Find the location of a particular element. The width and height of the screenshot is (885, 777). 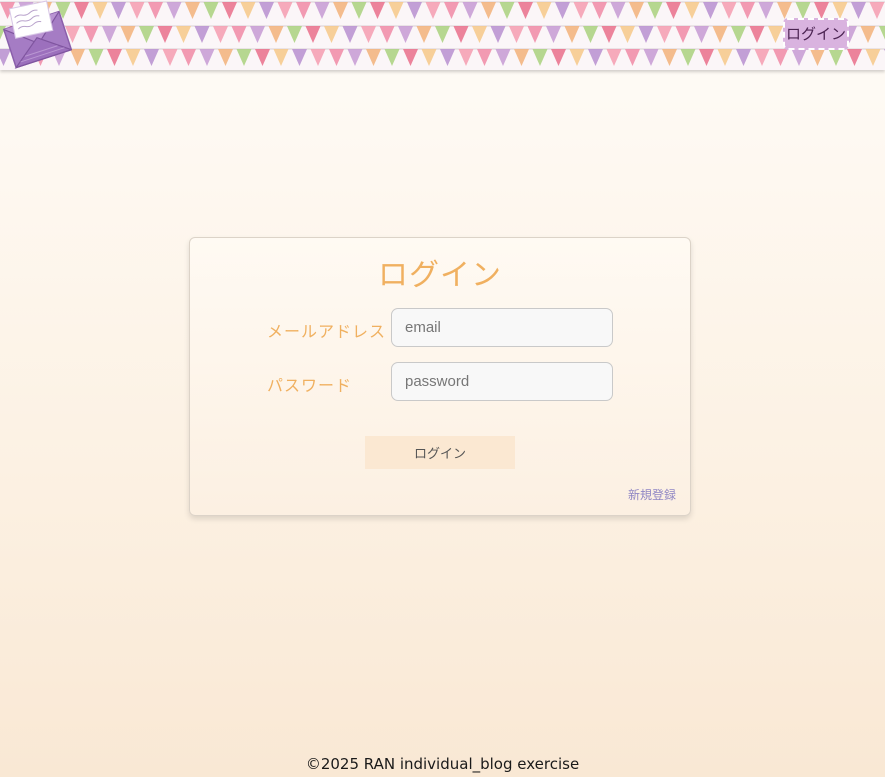

login-submit-button: ログイン is located at coordinates (440, 452).